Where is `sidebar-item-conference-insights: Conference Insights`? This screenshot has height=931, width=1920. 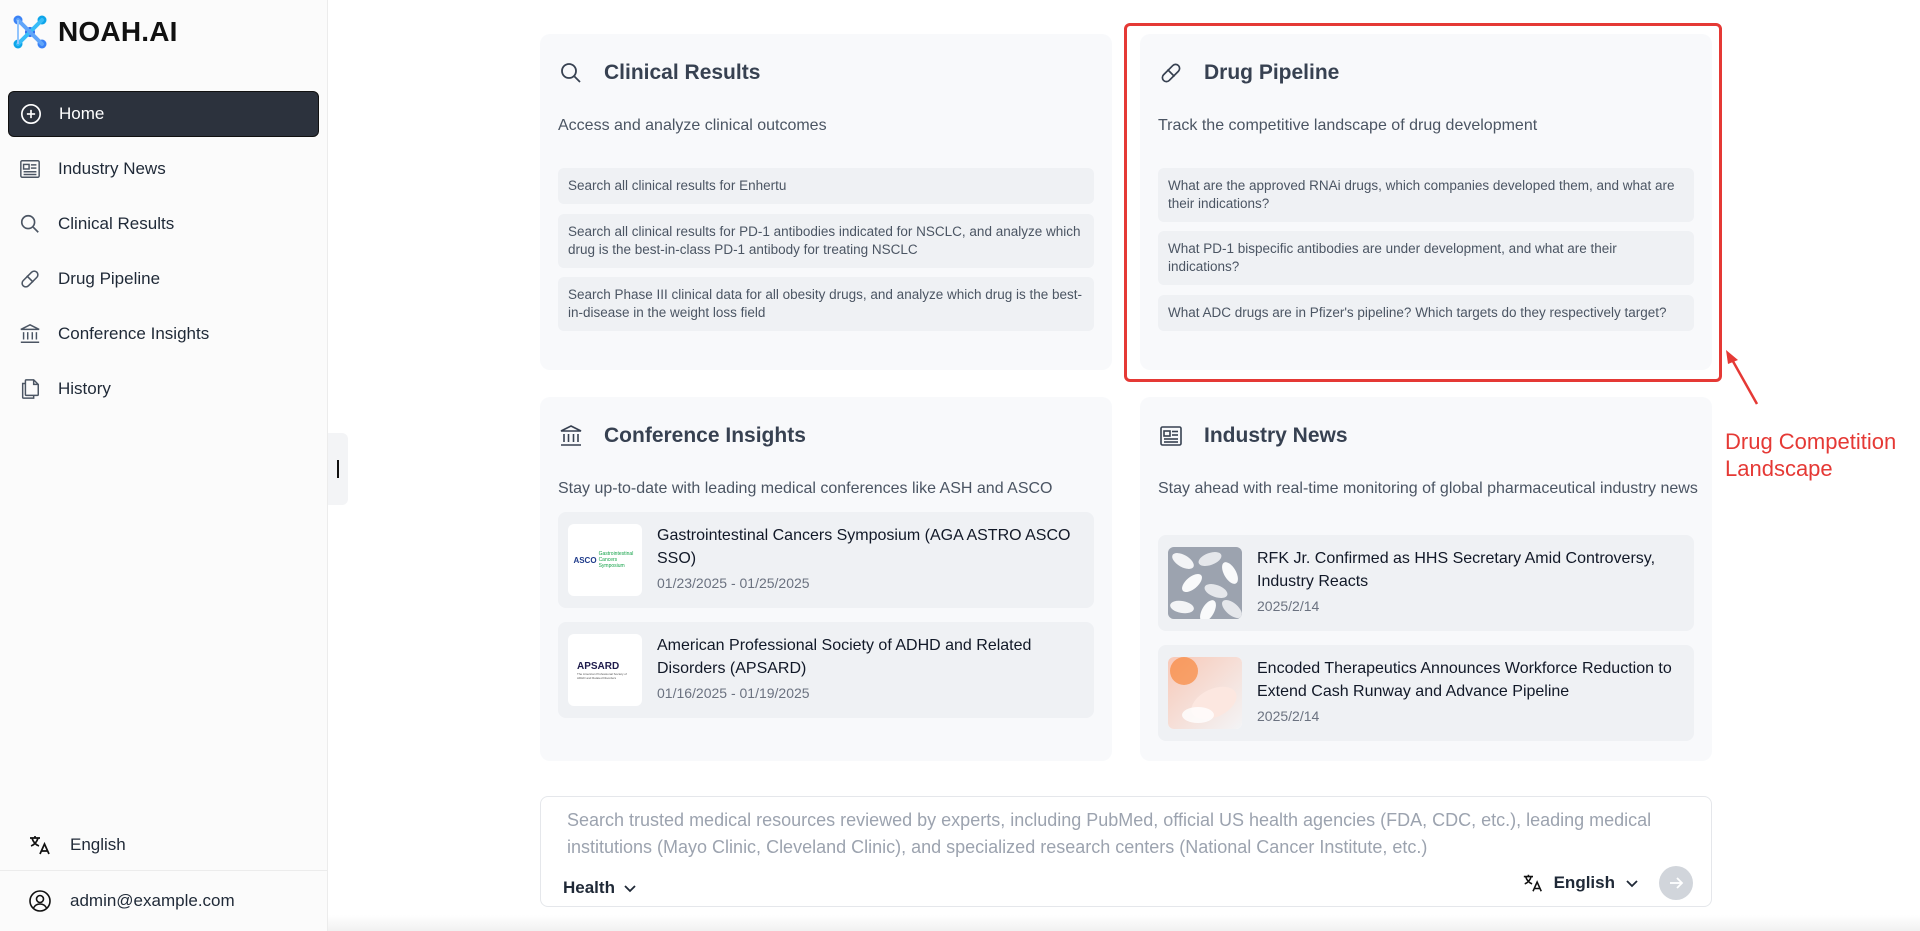
sidebar-item-conference-insights: Conference Insights is located at coordinates (163, 334).